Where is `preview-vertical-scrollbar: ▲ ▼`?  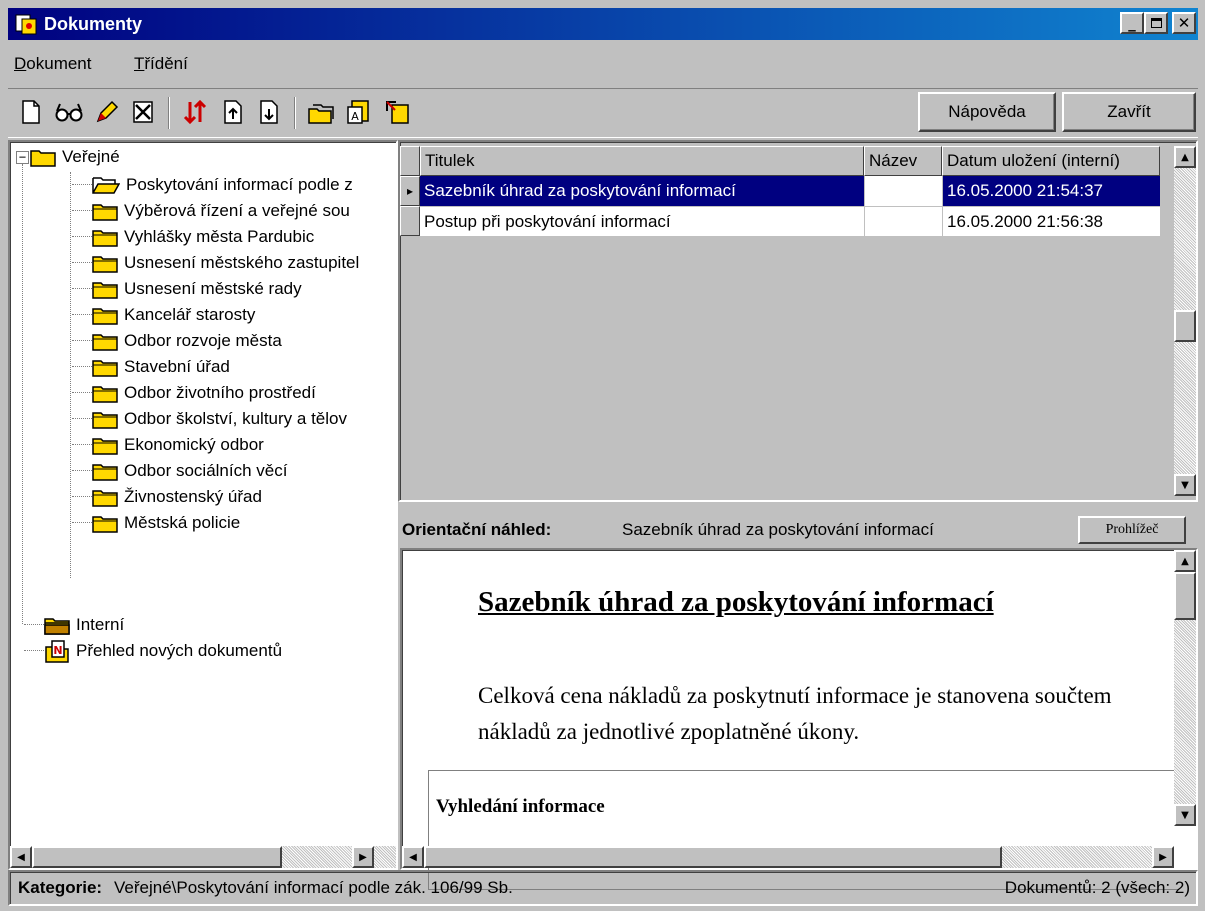
preview-vertical-scrollbar: ▲ ▼ is located at coordinates (1185, 688).